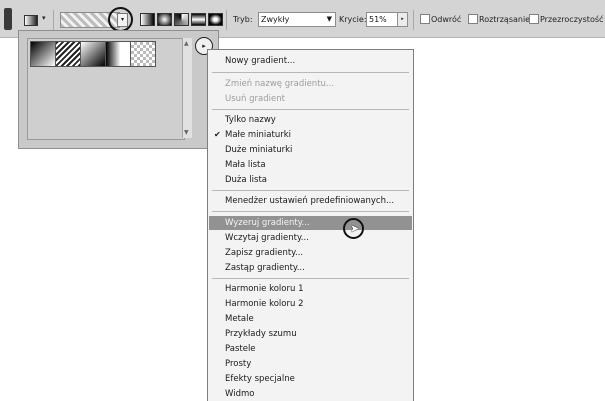  What do you see at coordinates (378, 19) in the screenshot?
I see `opacity-value: 51%` at bounding box center [378, 19].